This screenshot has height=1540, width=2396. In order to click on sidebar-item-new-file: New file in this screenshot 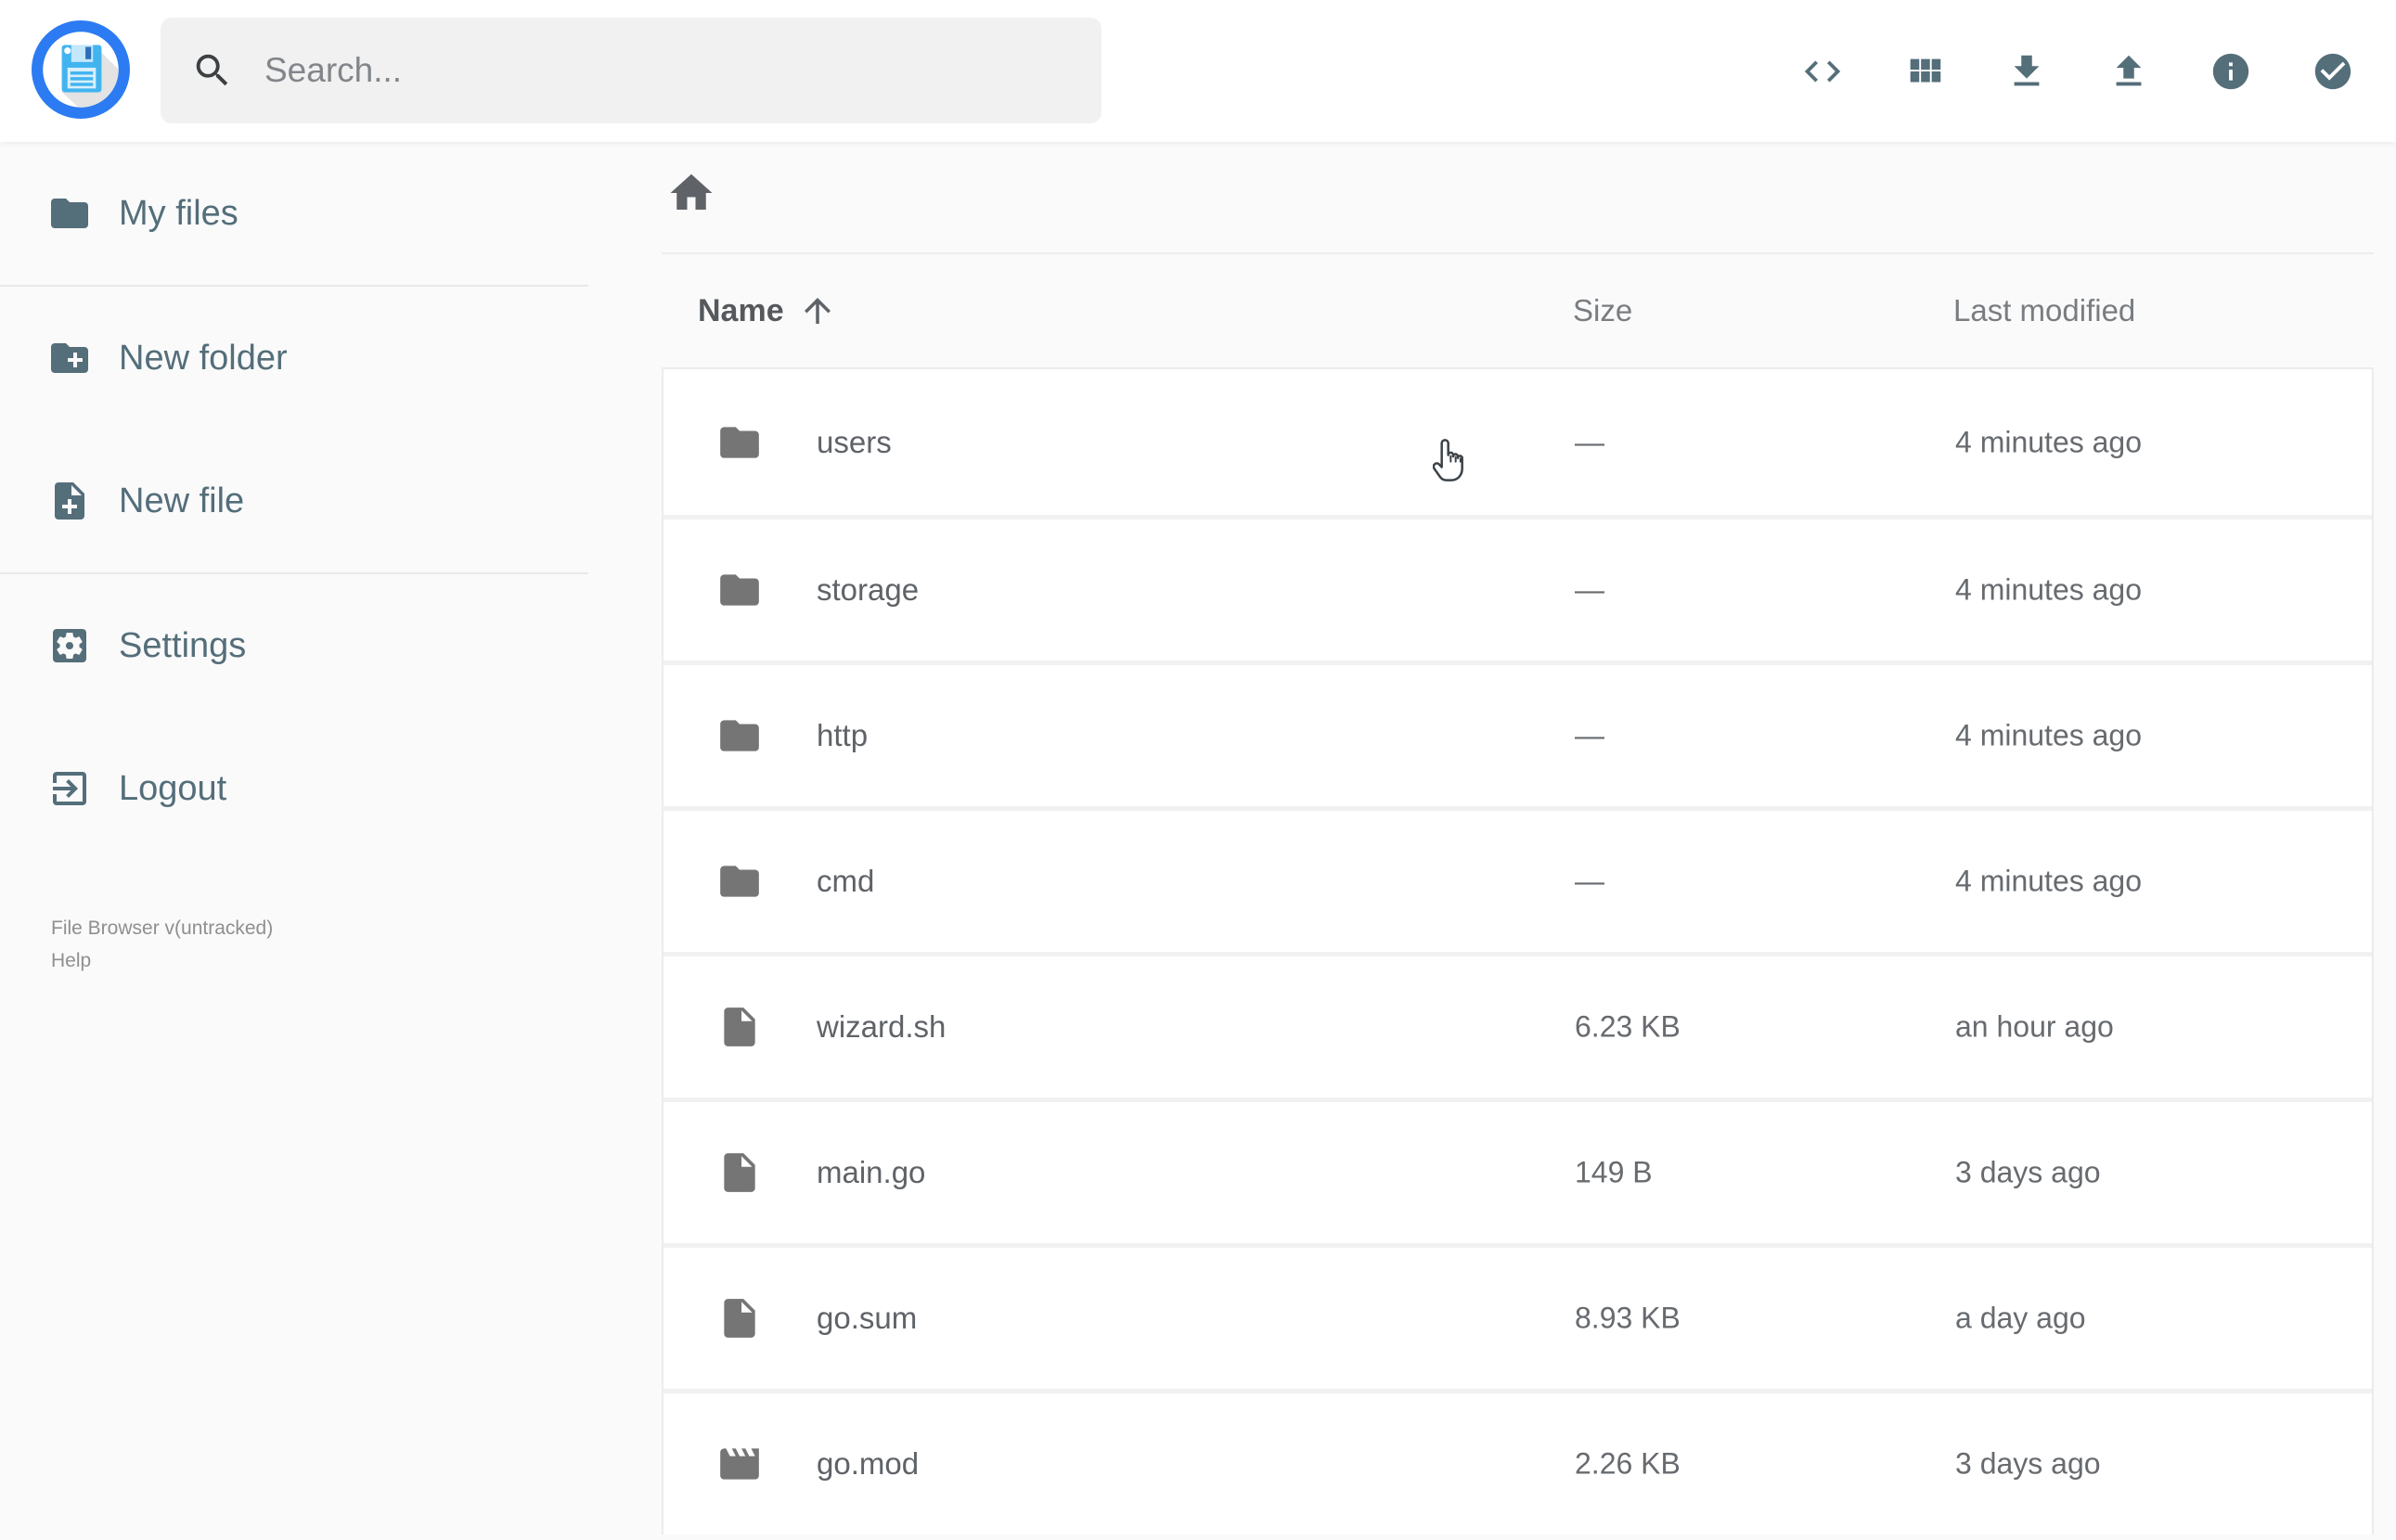, I will do `click(294, 501)`.